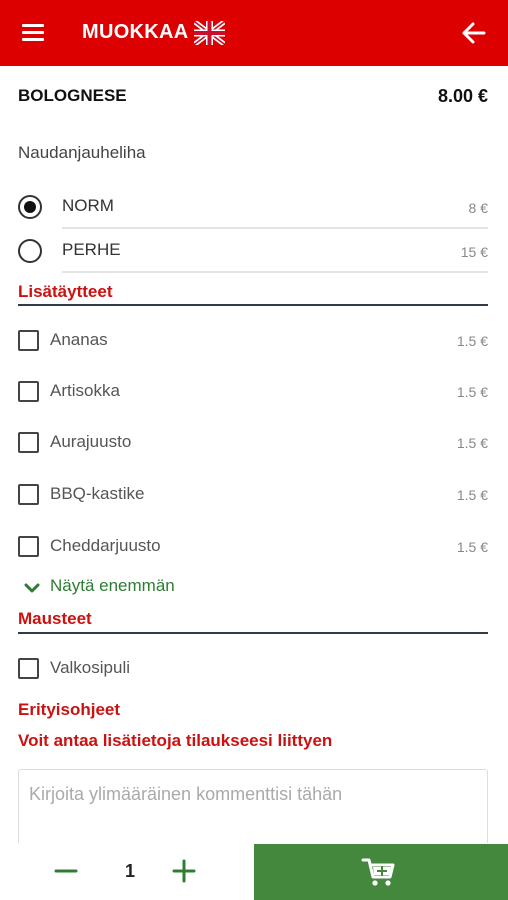  What do you see at coordinates (66, 871) in the screenshot?
I see `minus-icon` at bounding box center [66, 871].